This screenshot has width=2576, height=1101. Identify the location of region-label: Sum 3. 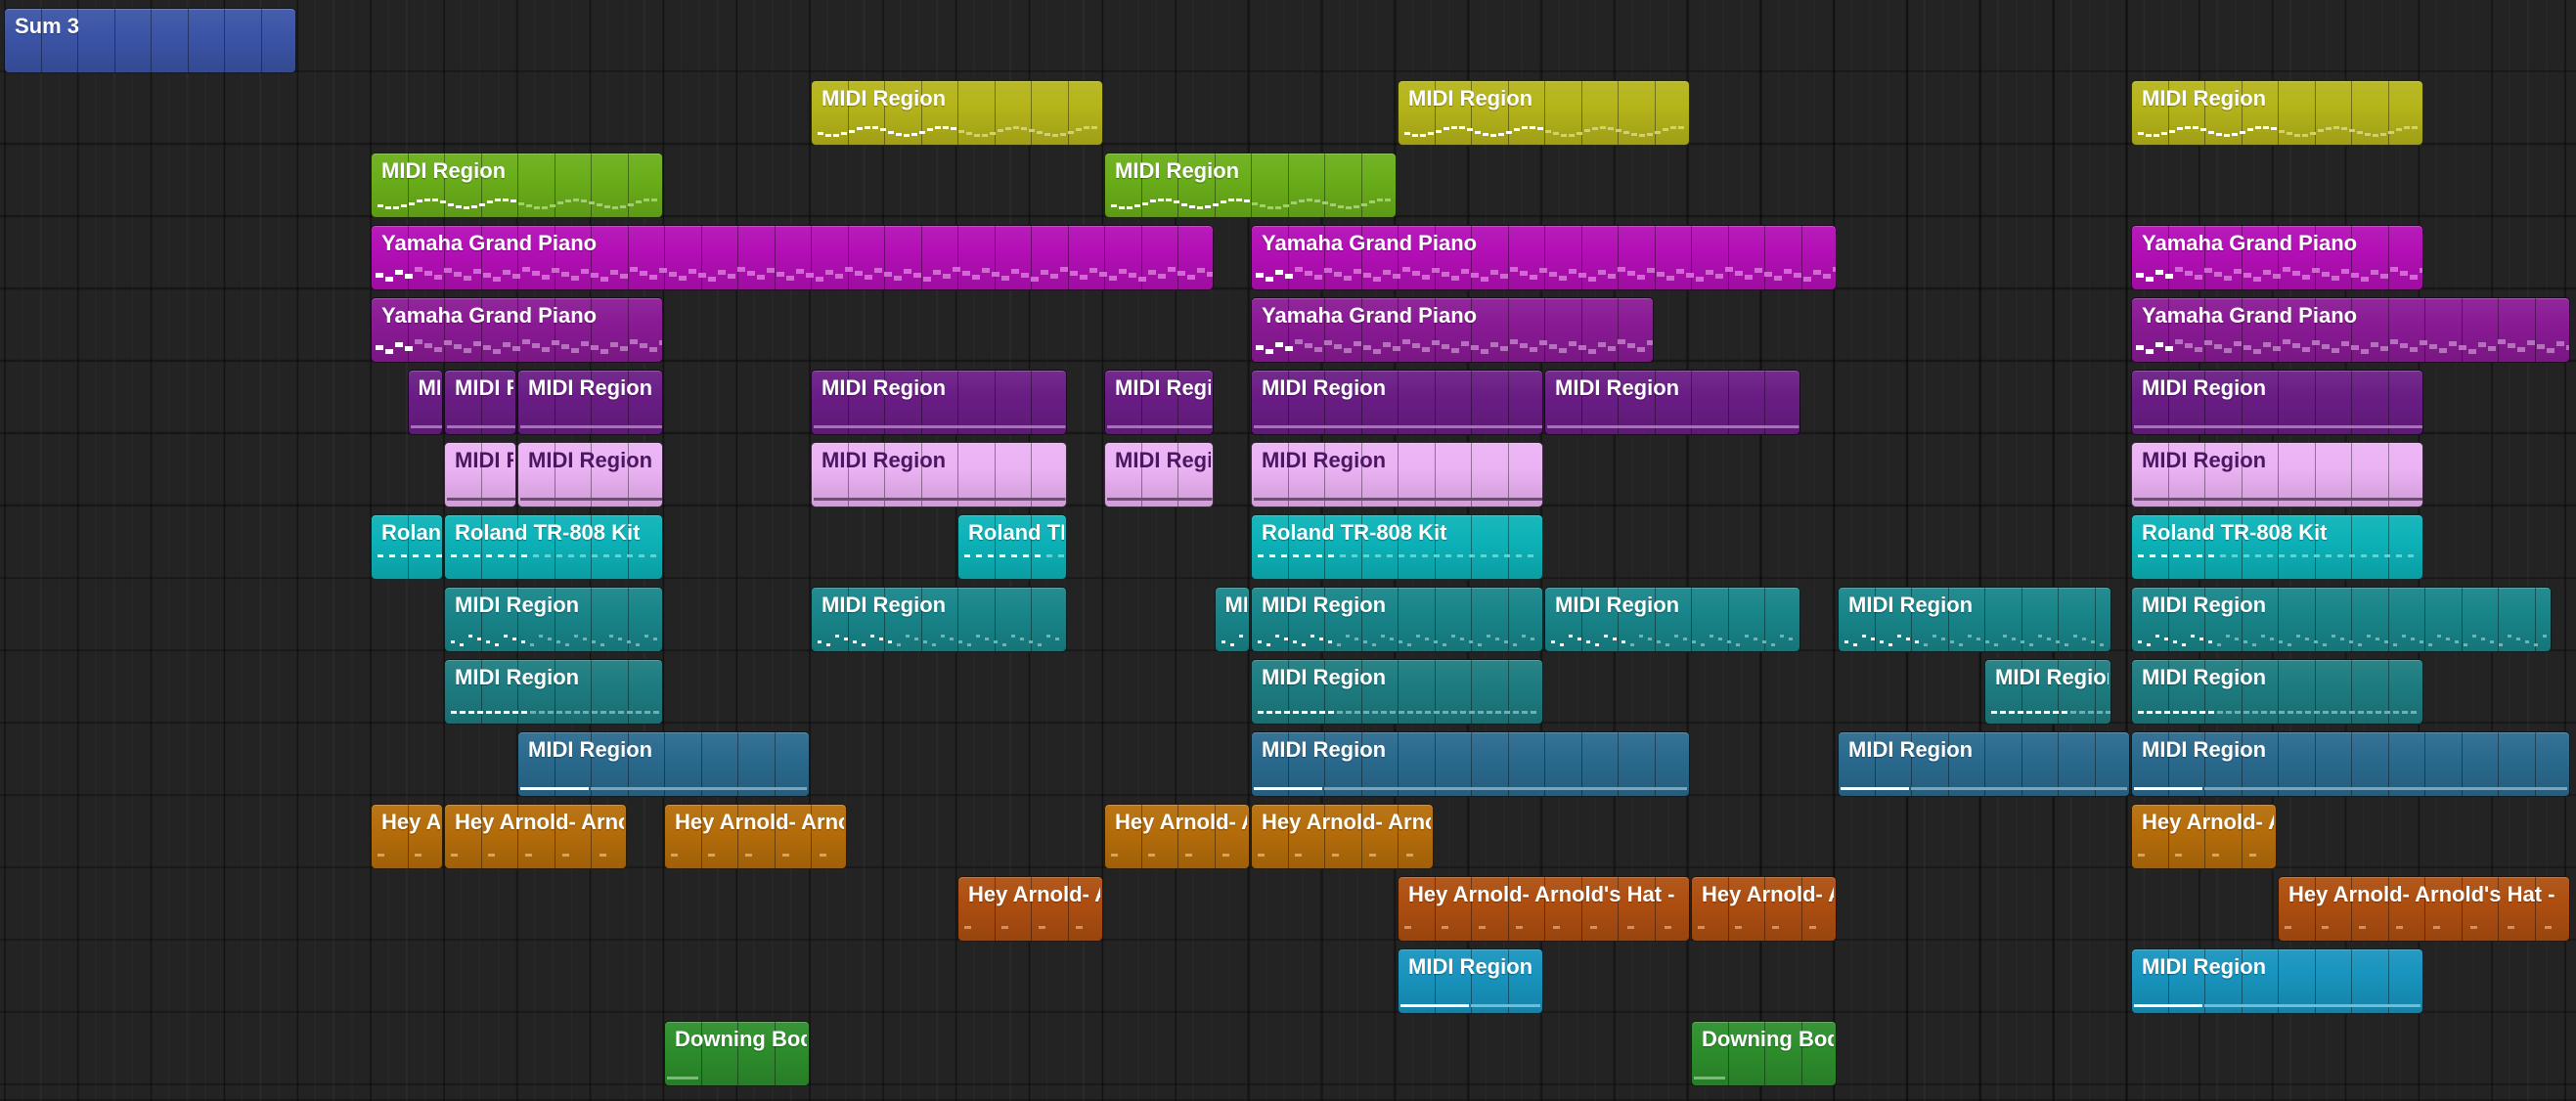
(47, 26).